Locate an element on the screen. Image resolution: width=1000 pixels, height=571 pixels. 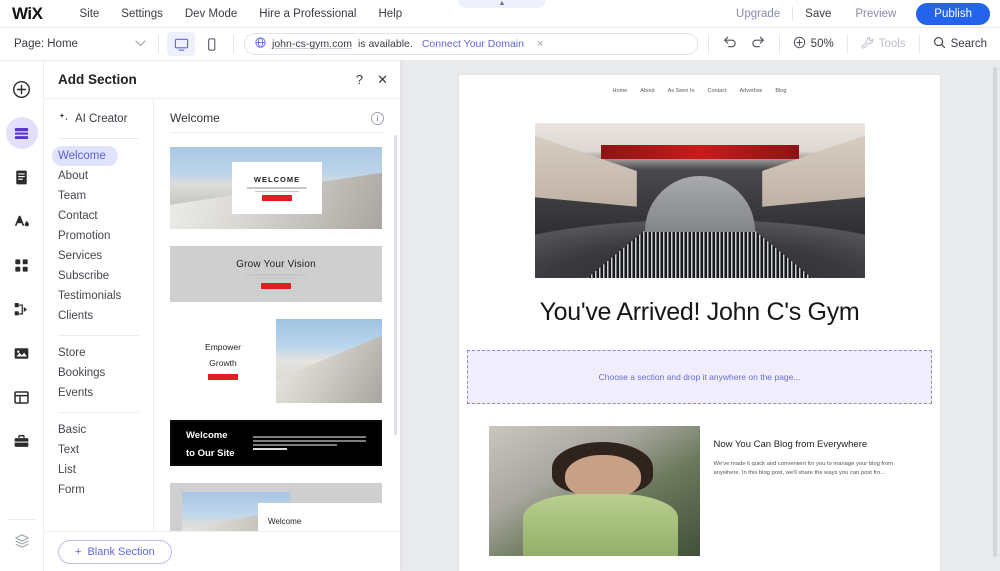
save-button: Save is located at coordinates (818, 14).